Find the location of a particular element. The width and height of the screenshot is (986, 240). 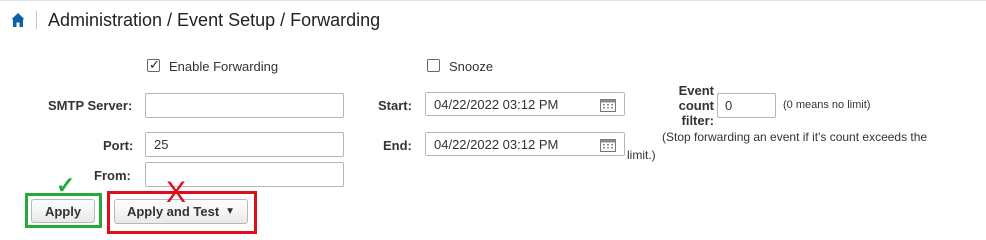

end-label: End: is located at coordinates (397, 145).